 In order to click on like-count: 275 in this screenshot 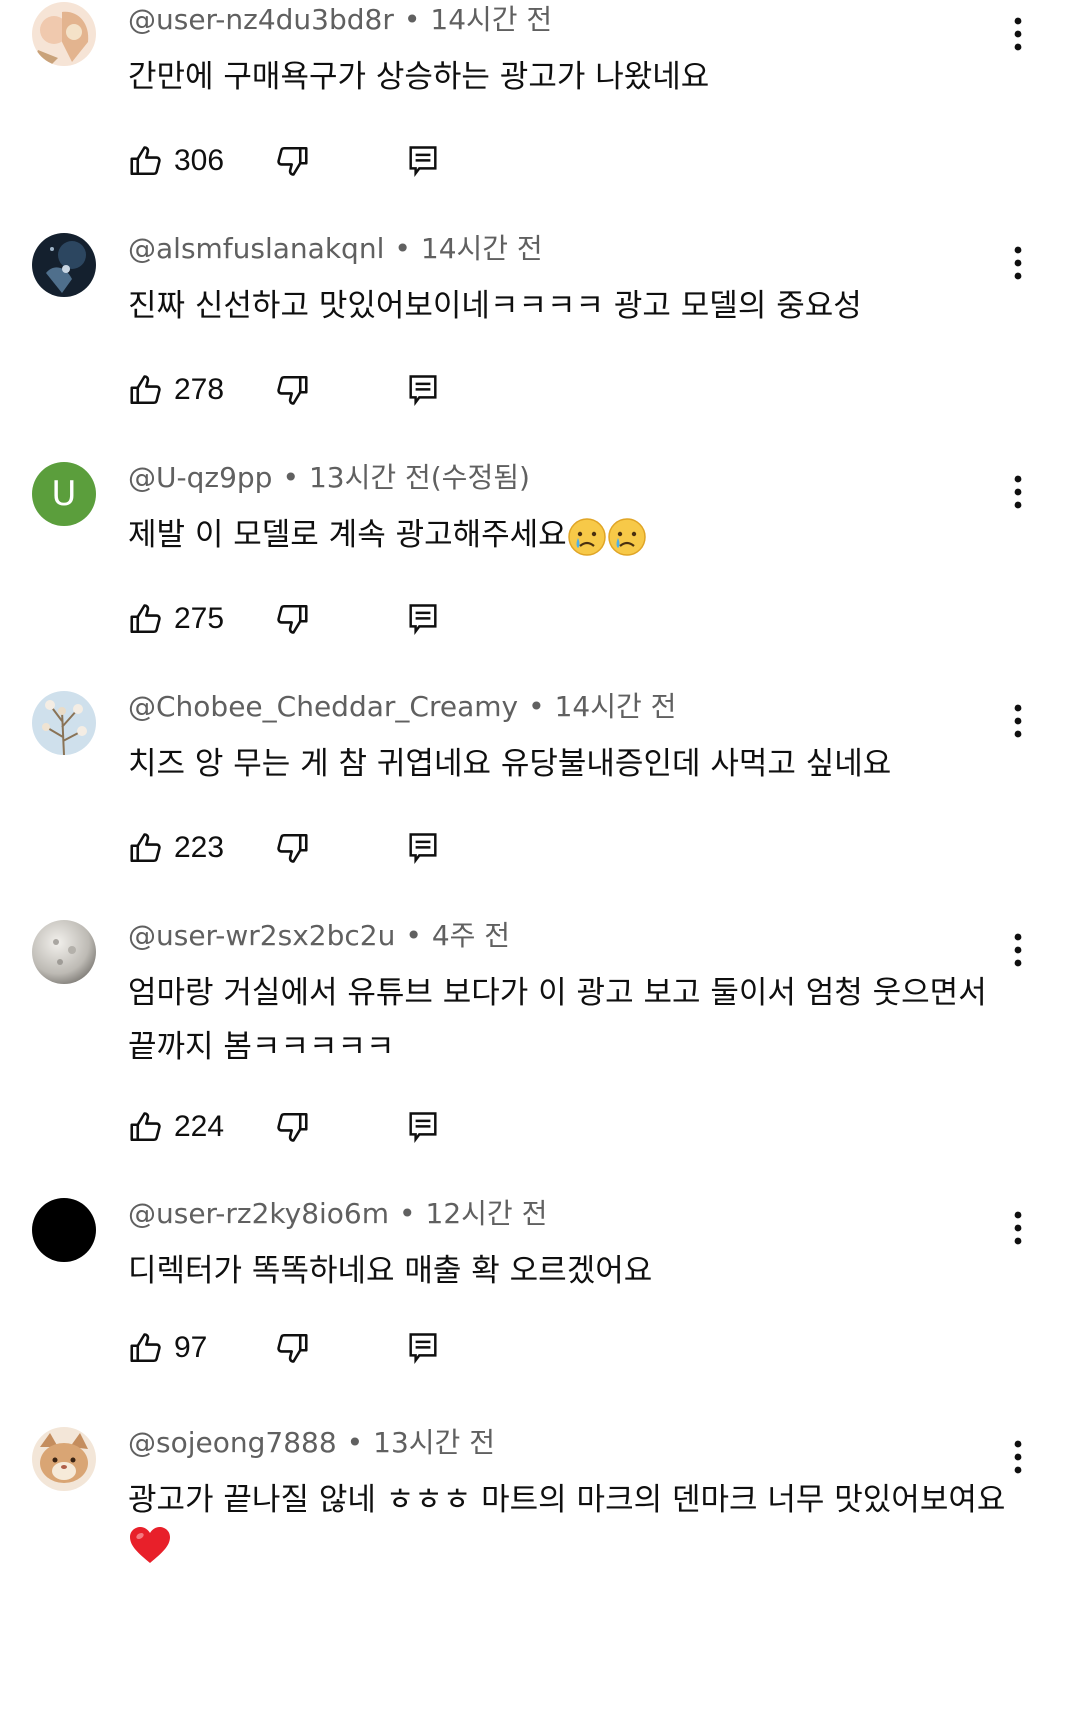, I will do `click(199, 618)`.